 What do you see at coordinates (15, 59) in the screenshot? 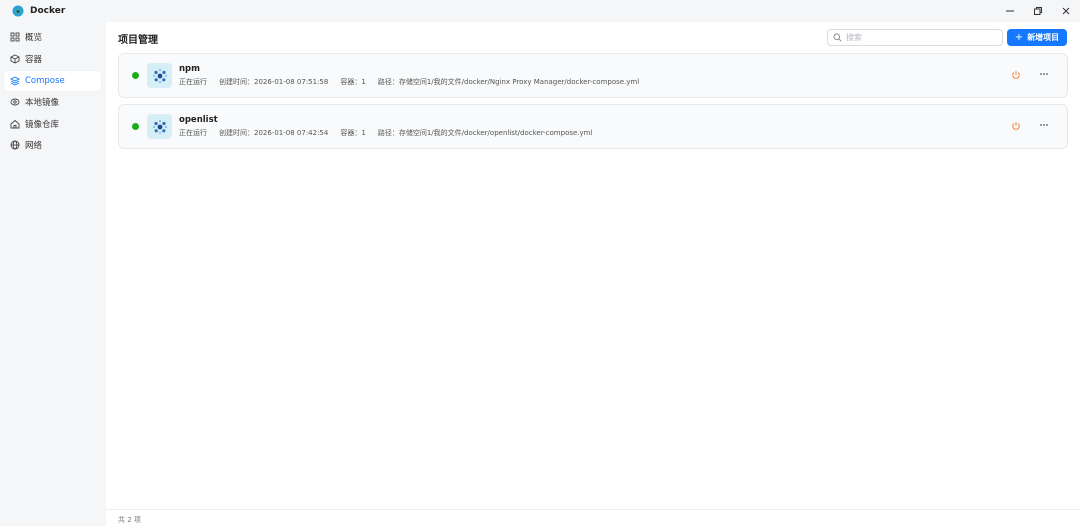
I see `cube-icon` at bounding box center [15, 59].